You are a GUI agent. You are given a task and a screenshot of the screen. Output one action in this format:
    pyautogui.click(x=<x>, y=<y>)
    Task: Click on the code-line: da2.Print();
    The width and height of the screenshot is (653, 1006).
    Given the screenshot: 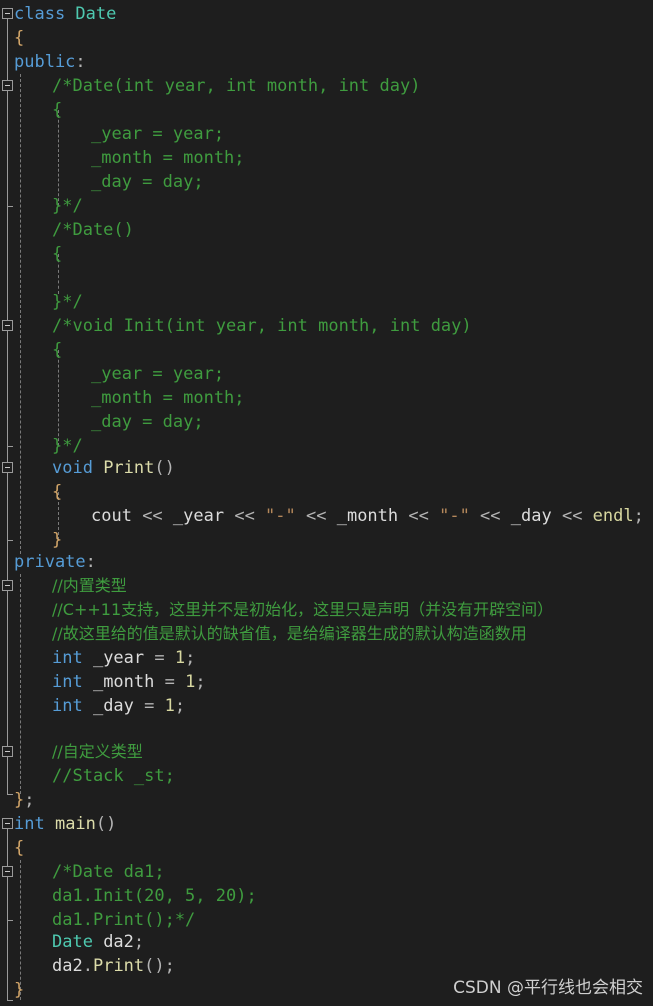 What is the action you would take?
    pyautogui.click(x=87, y=966)
    